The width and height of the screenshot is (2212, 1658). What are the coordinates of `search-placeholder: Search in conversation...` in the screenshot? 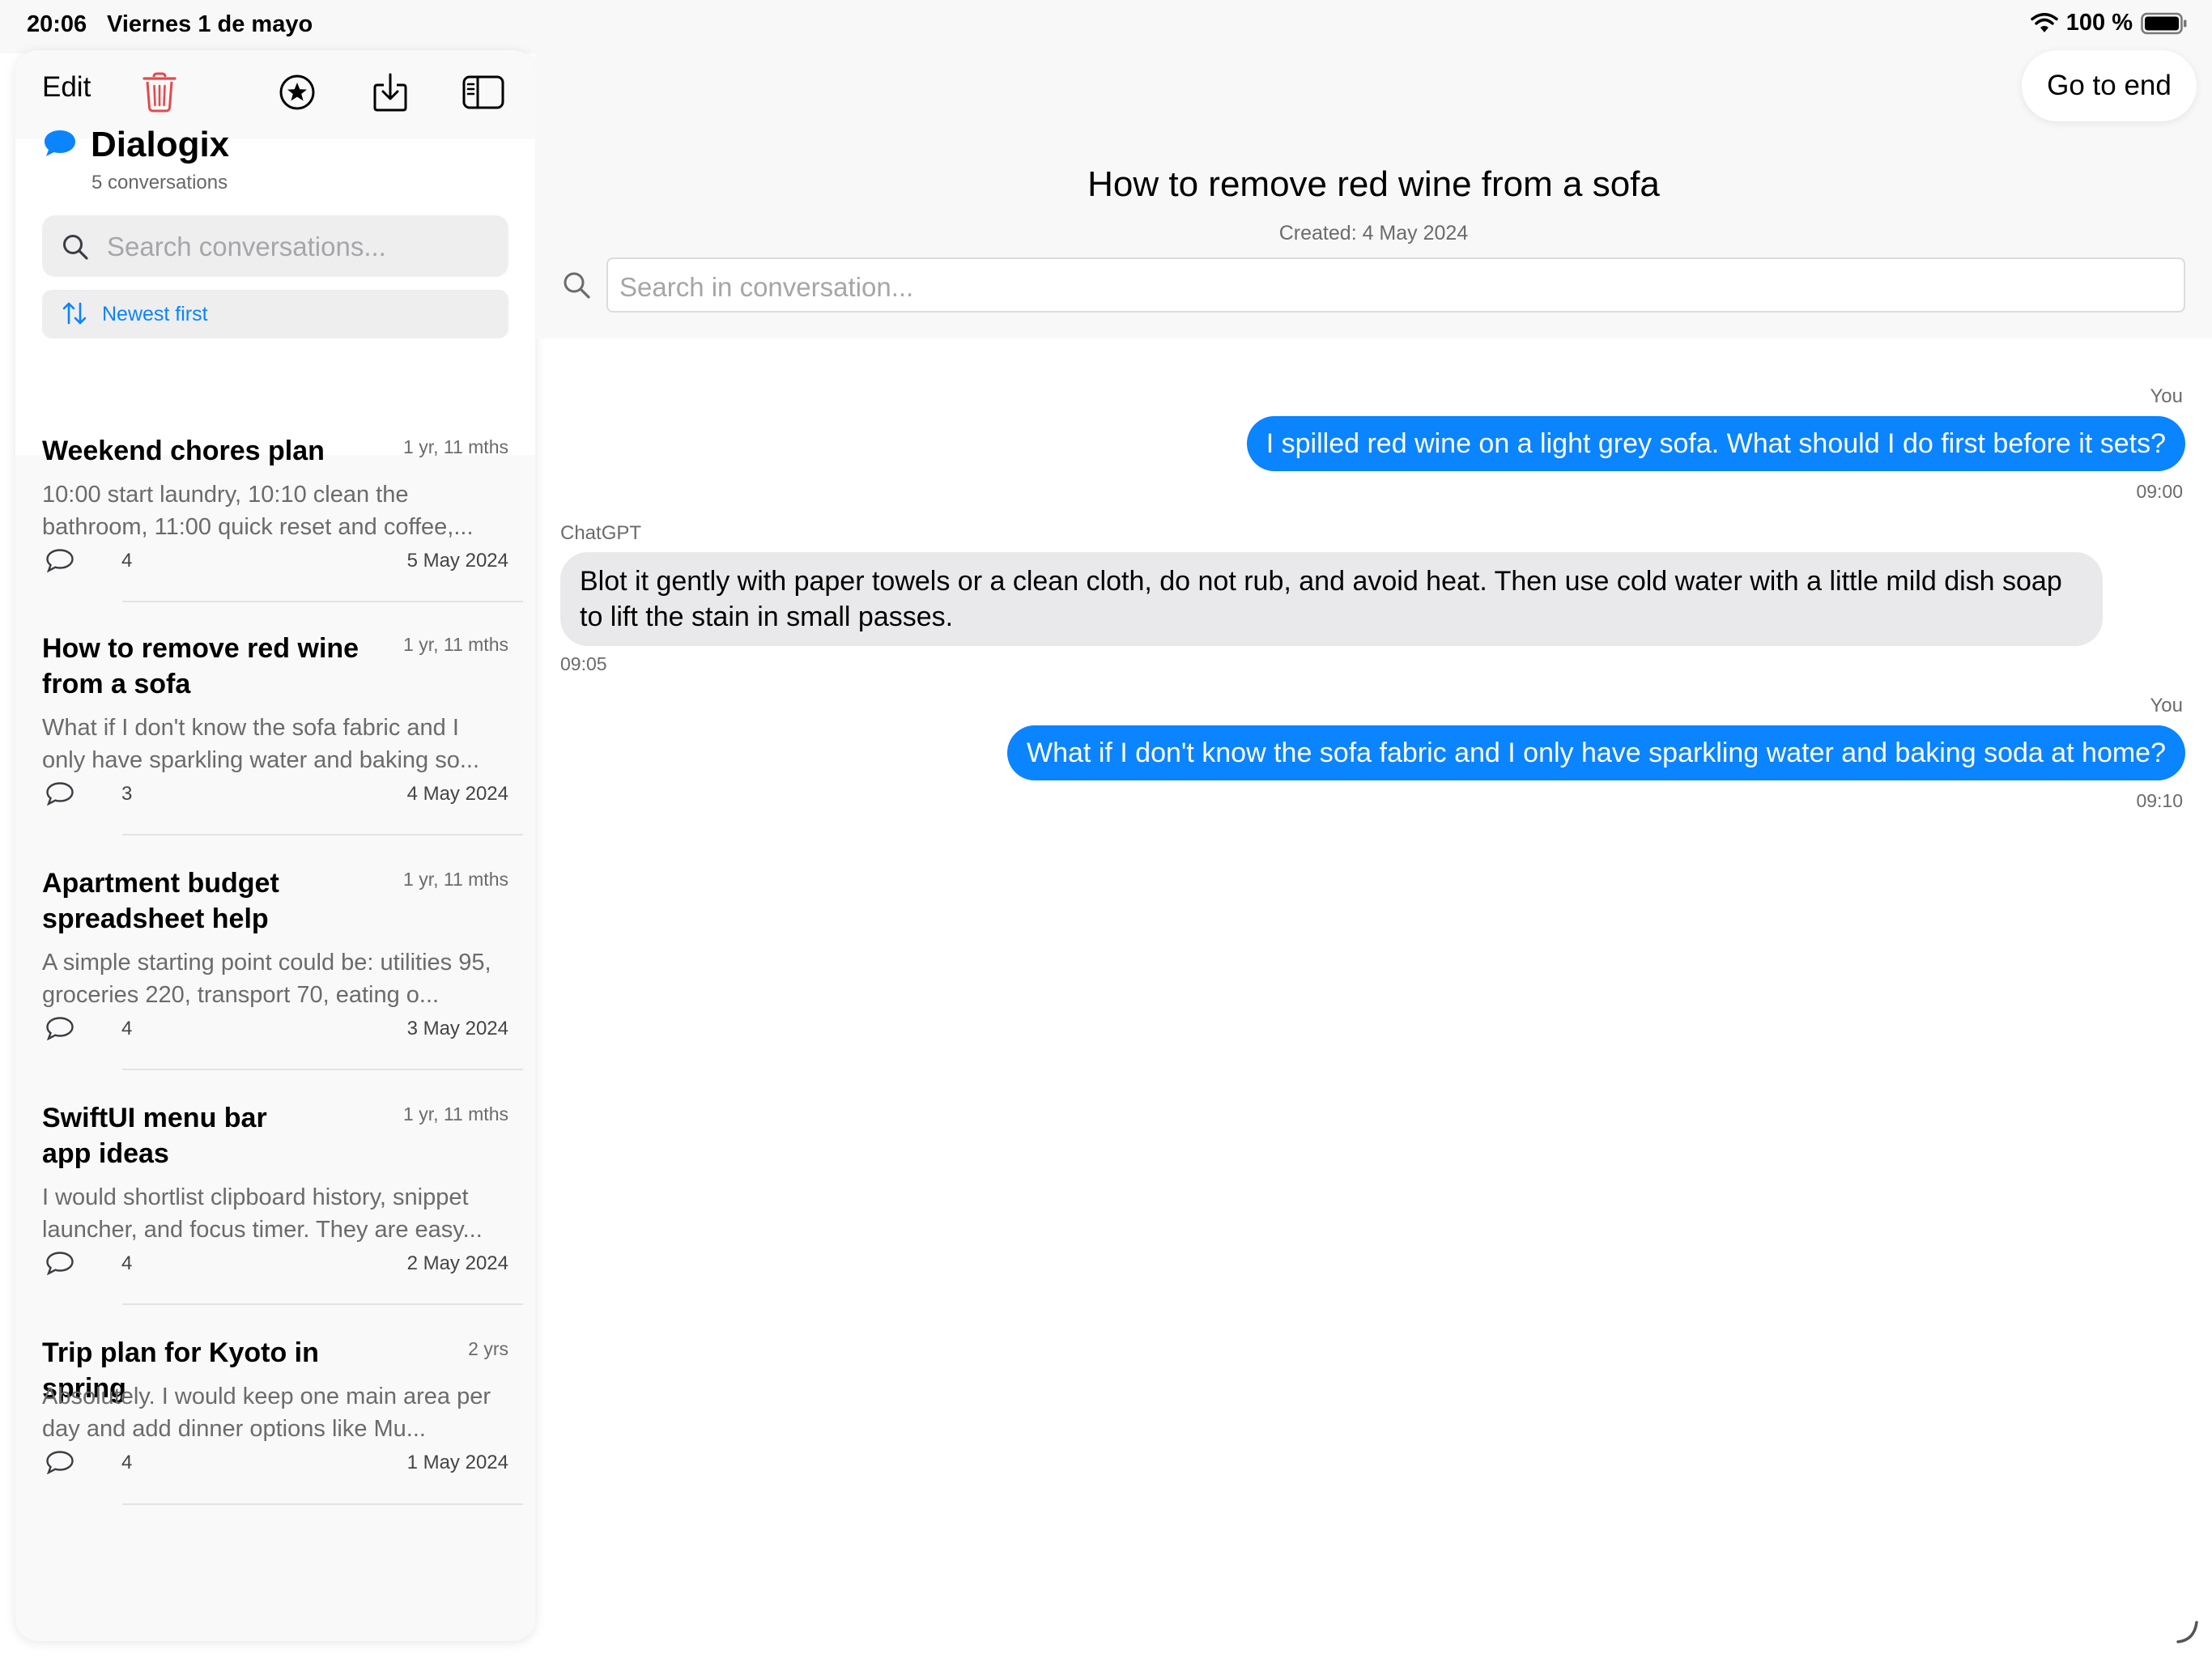 It's located at (766, 287).